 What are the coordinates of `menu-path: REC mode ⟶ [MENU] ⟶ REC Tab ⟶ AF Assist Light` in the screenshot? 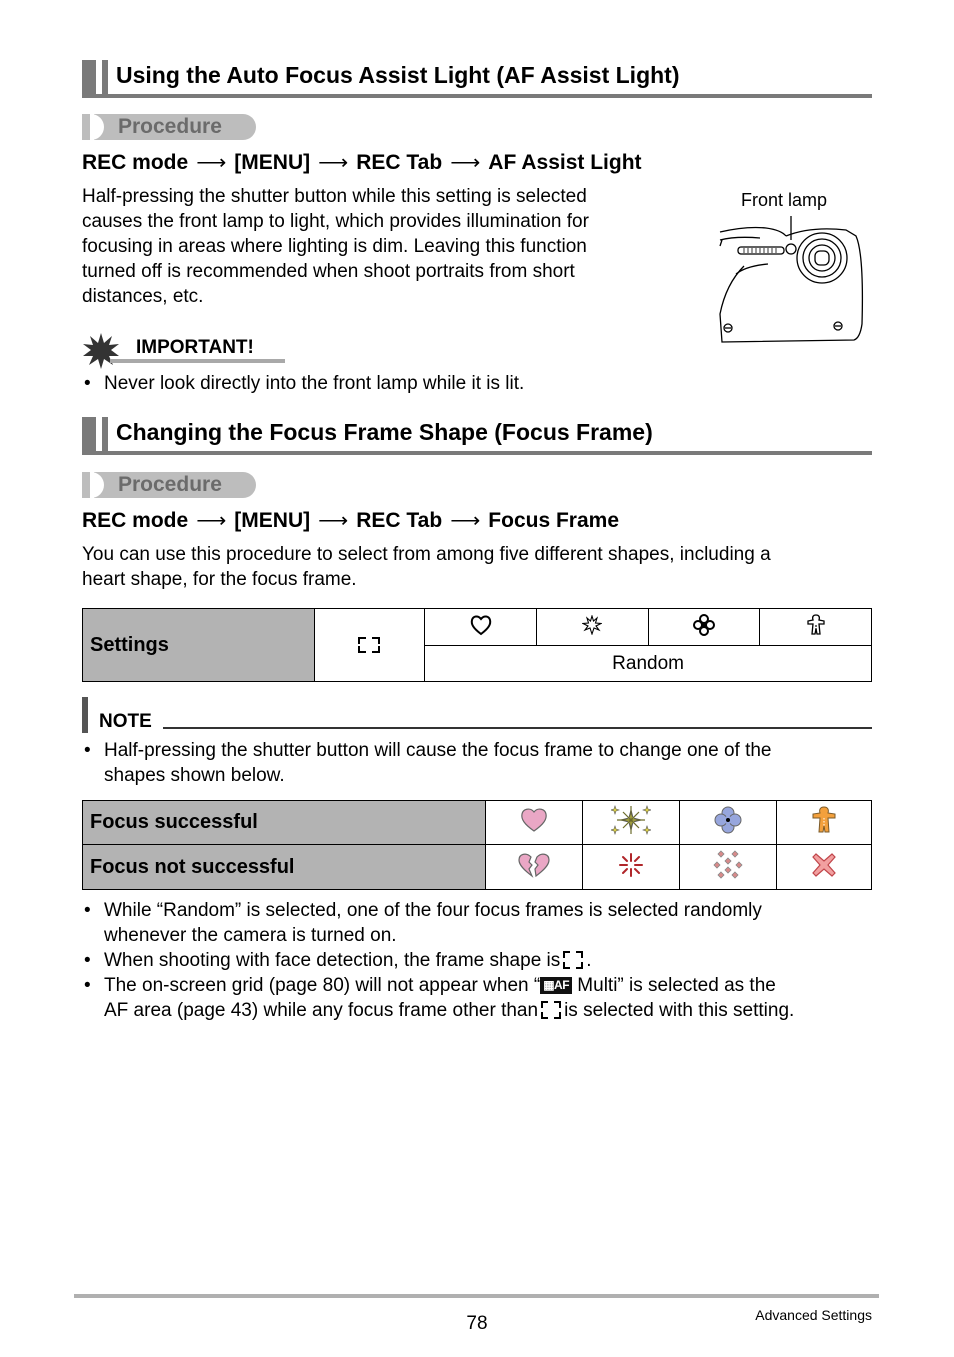 It's located at (362, 162).